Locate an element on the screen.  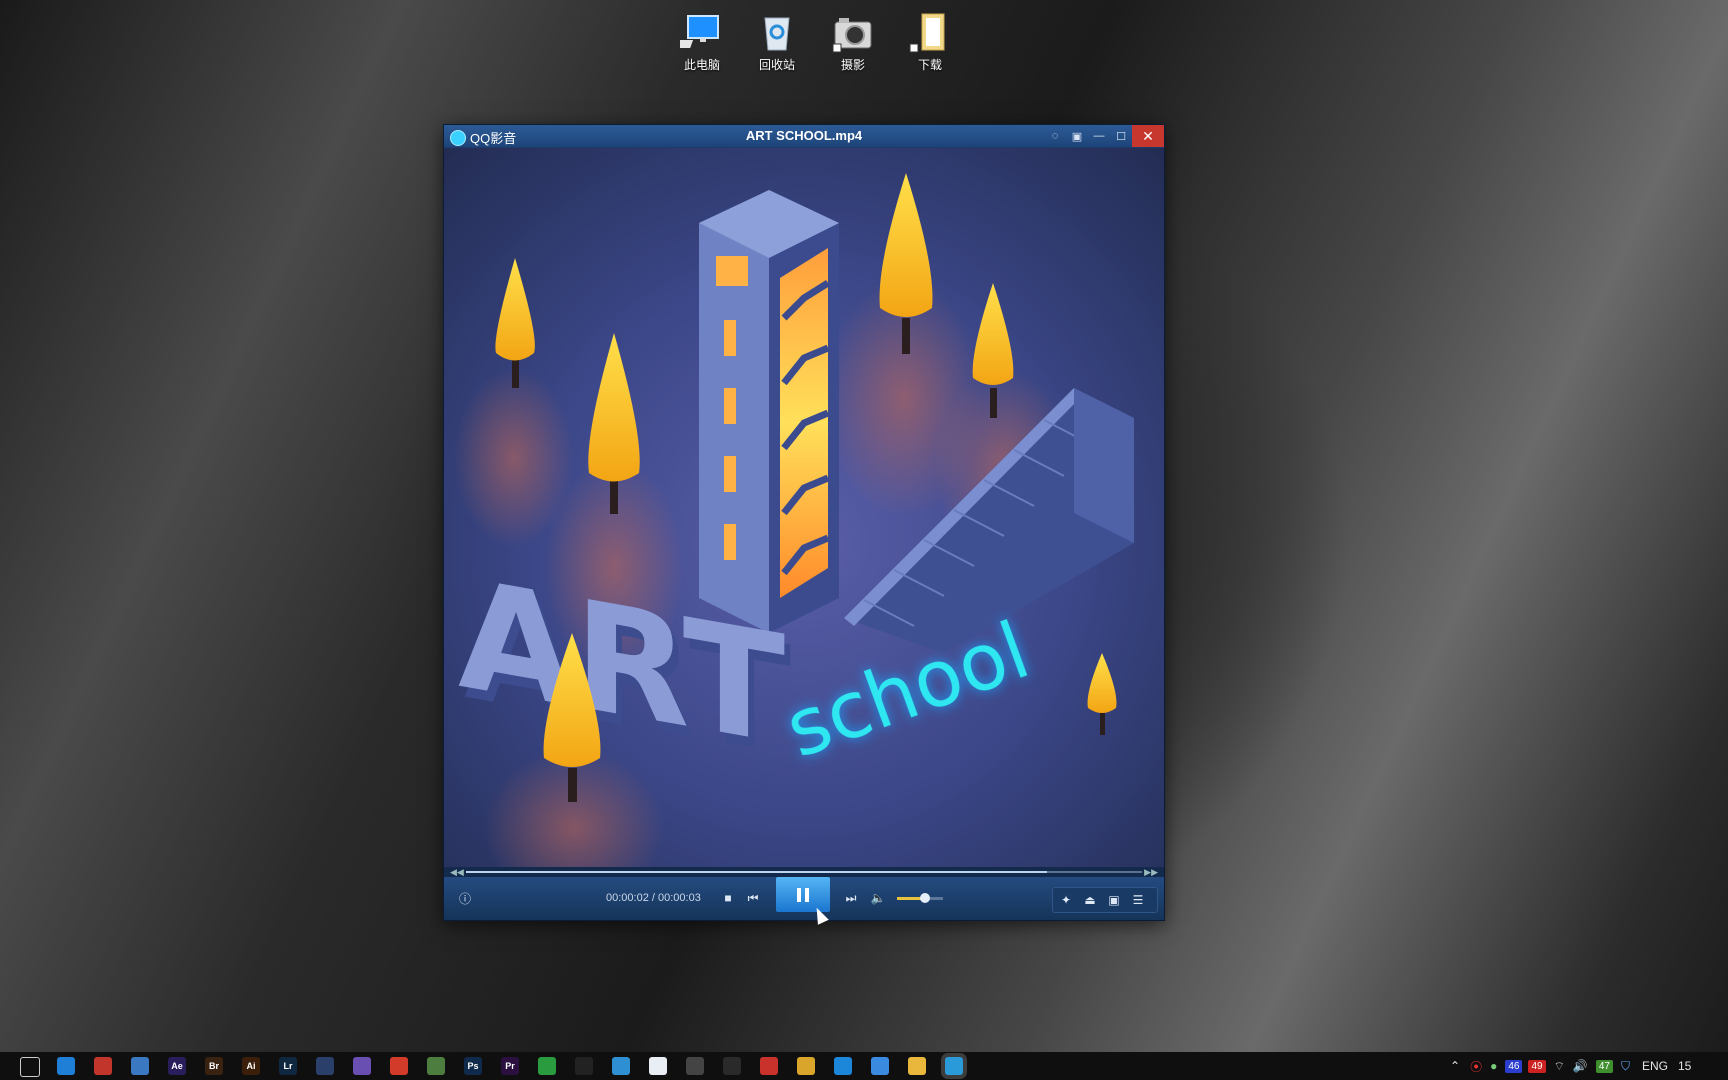
app-green-icon is located at coordinates (436, 1066).